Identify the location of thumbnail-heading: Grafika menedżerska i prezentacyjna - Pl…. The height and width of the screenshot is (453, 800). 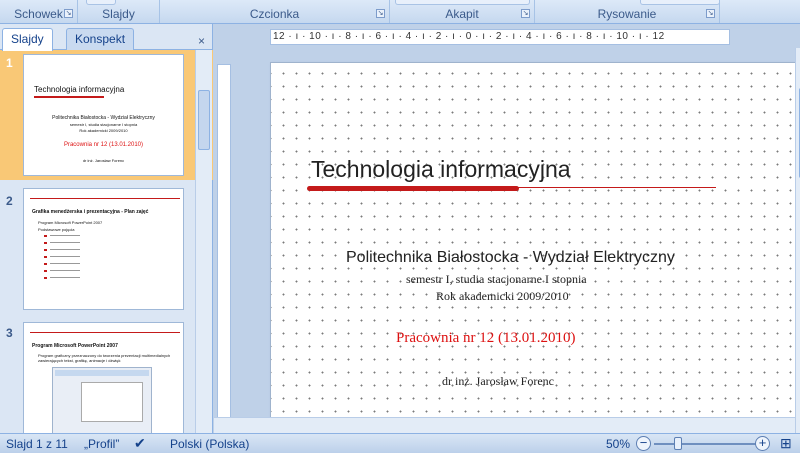
(90, 212).